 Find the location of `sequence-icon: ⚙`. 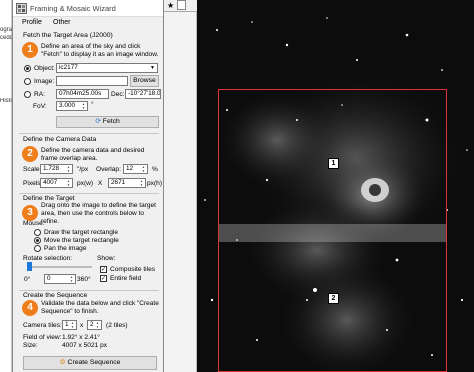

sequence-icon: ⚙ is located at coordinates (62, 362).